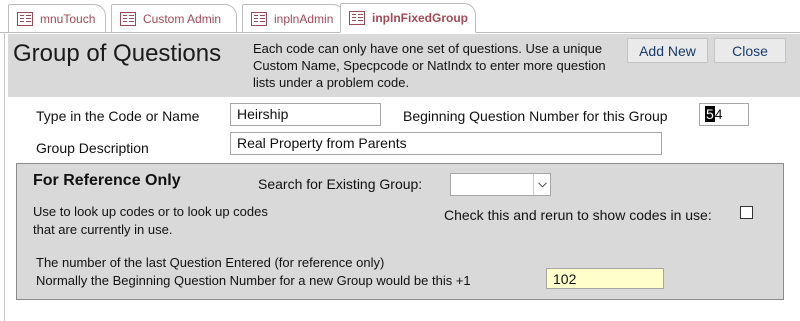  I want to click on tab-inplnfixedgroup: inplnFixedGroup, so click(408, 18).